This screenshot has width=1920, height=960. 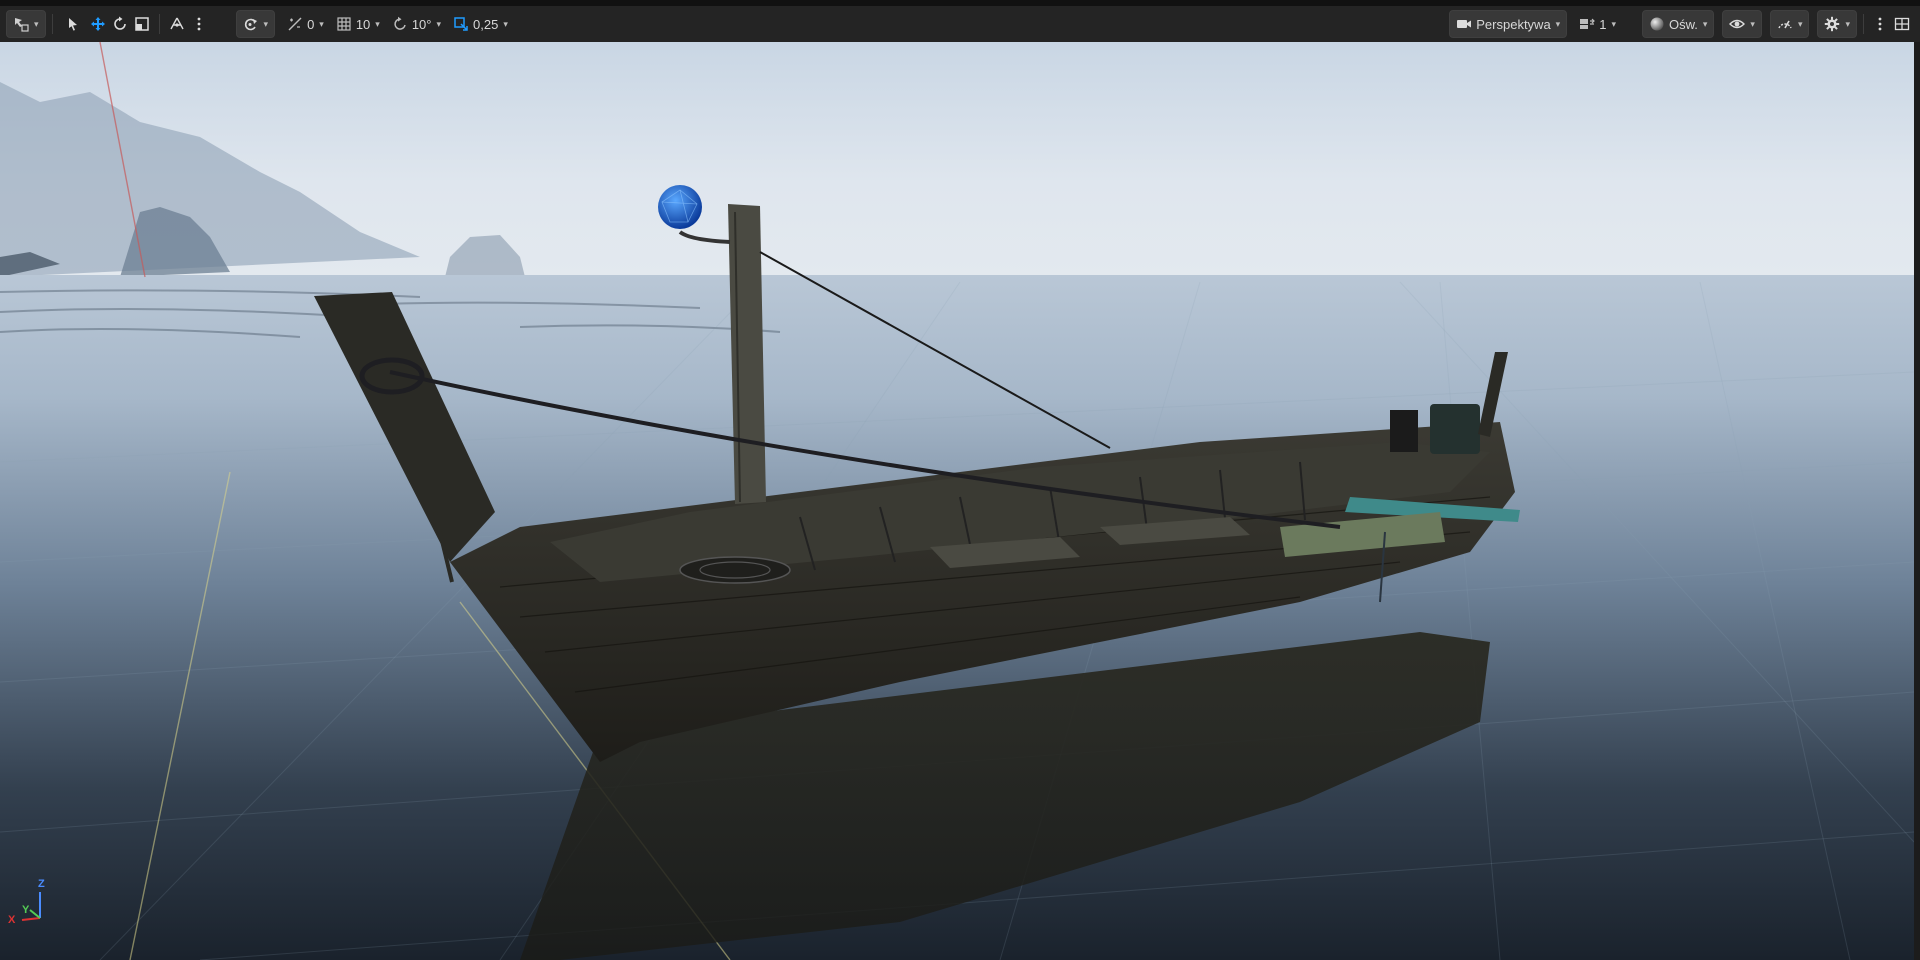 What do you see at coordinates (1513, 24) in the screenshot?
I see `view-mode-label: Perspektywa` at bounding box center [1513, 24].